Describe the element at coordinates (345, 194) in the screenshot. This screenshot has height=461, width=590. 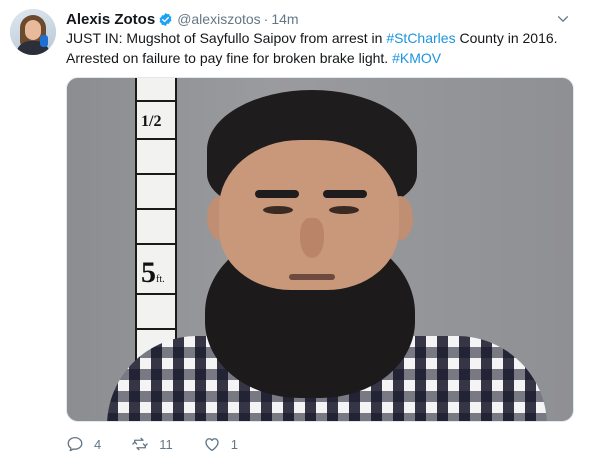
I see `right-eyebrow` at that location.